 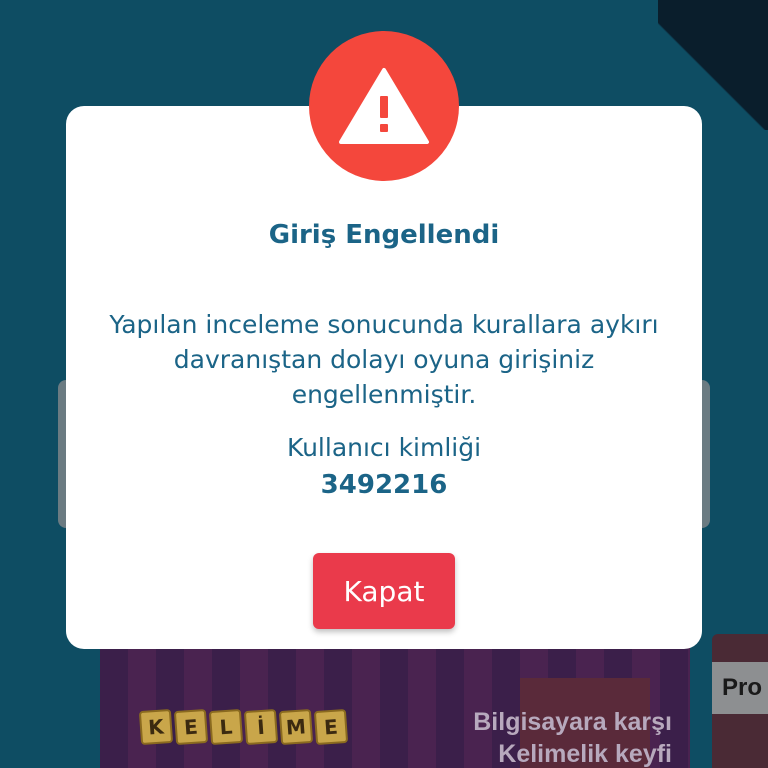 What do you see at coordinates (572, 737) in the screenshot?
I see `banner-headline: Bilgisayara karşı Kelimelik keyfi` at bounding box center [572, 737].